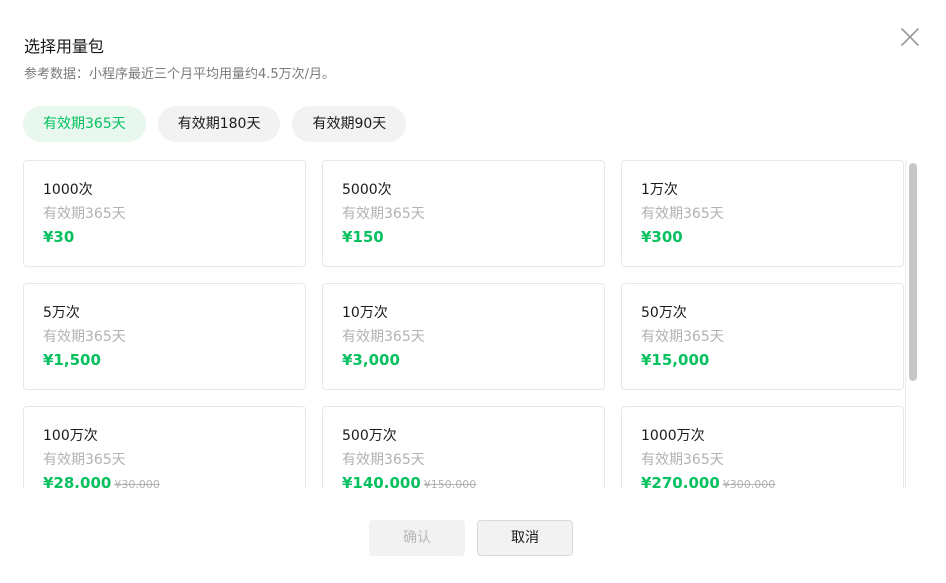 Image resolution: width=946 pixels, height=583 pixels. Describe the element at coordinates (659, 190) in the screenshot. I see `package-amount: 1万次` at that location.